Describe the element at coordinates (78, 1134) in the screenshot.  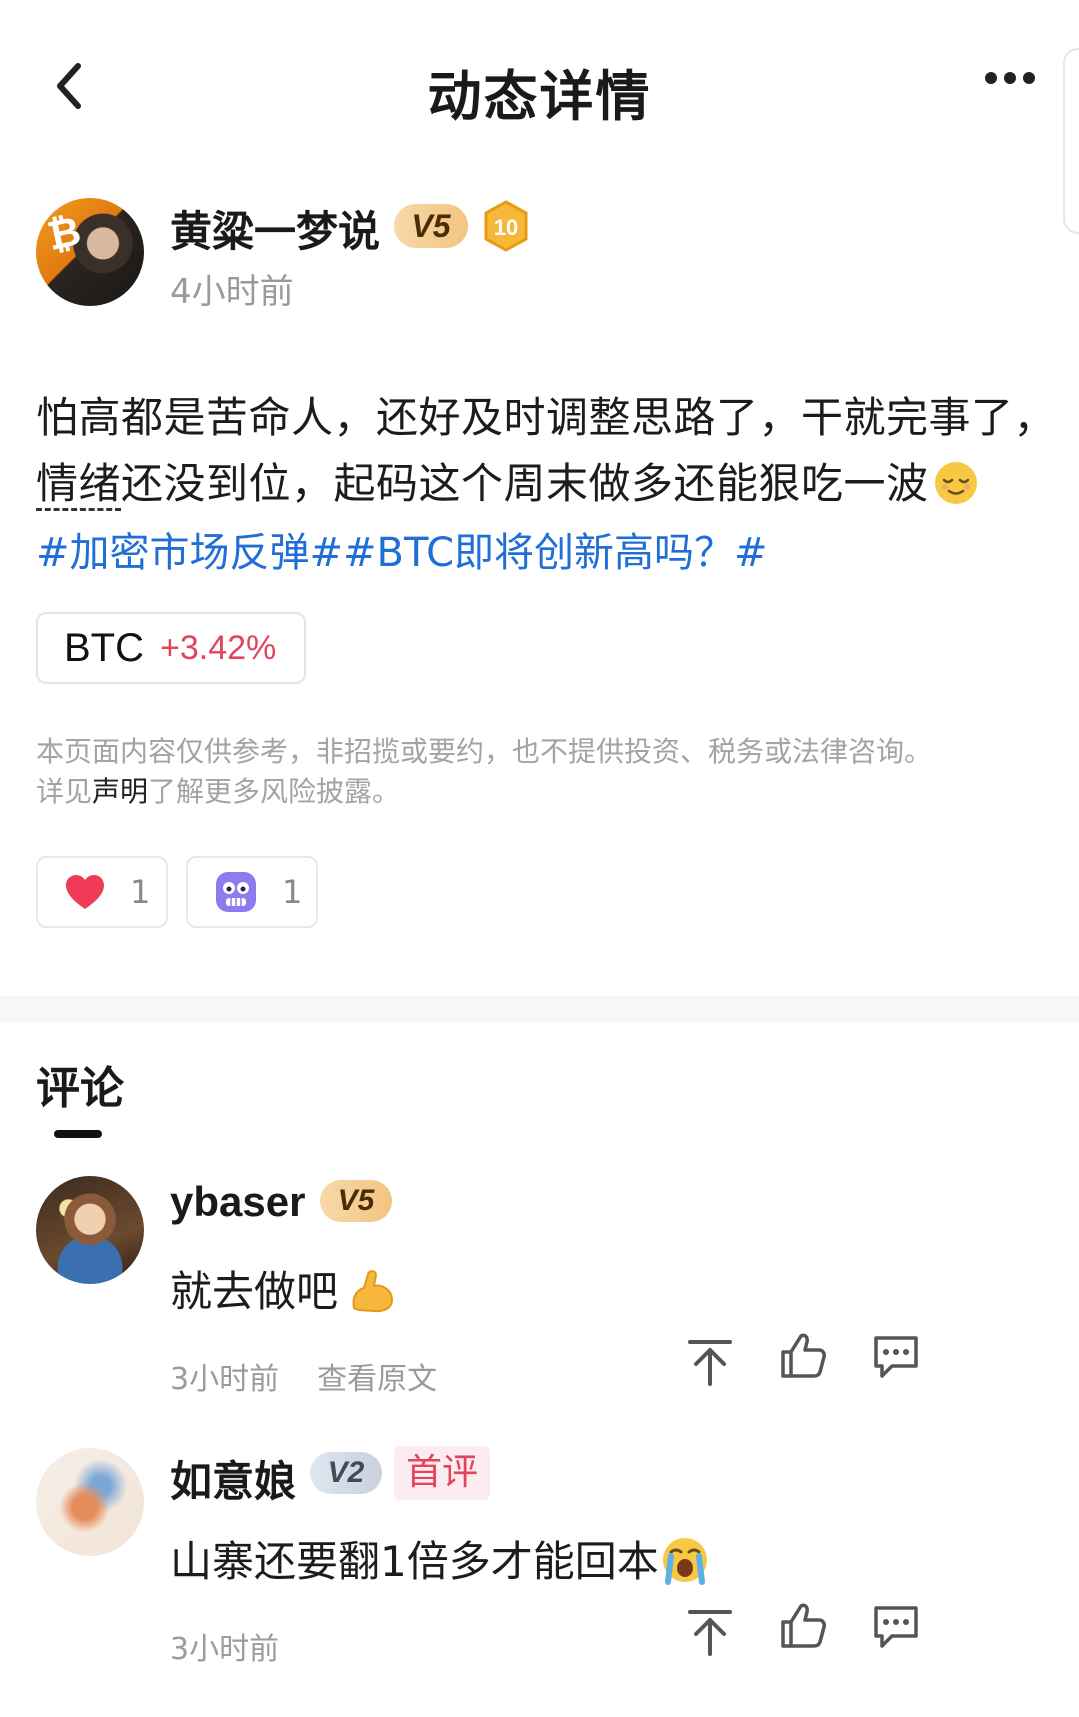
I see `active-tab-indicator` at that location.